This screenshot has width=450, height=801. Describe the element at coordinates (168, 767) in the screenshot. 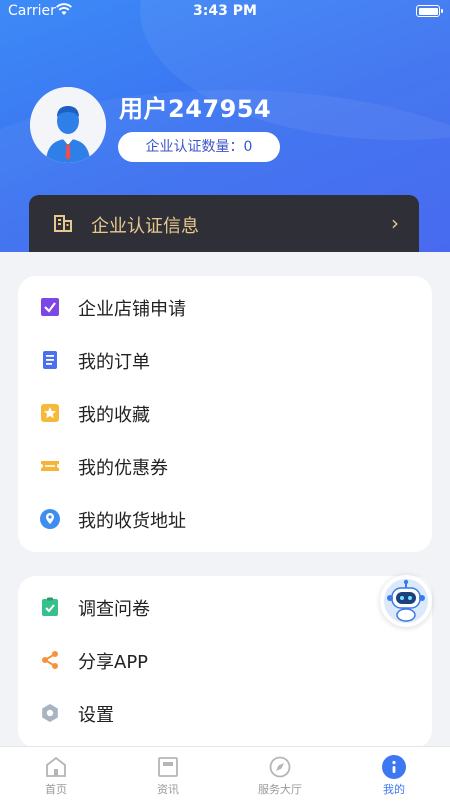

I see `news-icon` at that location.